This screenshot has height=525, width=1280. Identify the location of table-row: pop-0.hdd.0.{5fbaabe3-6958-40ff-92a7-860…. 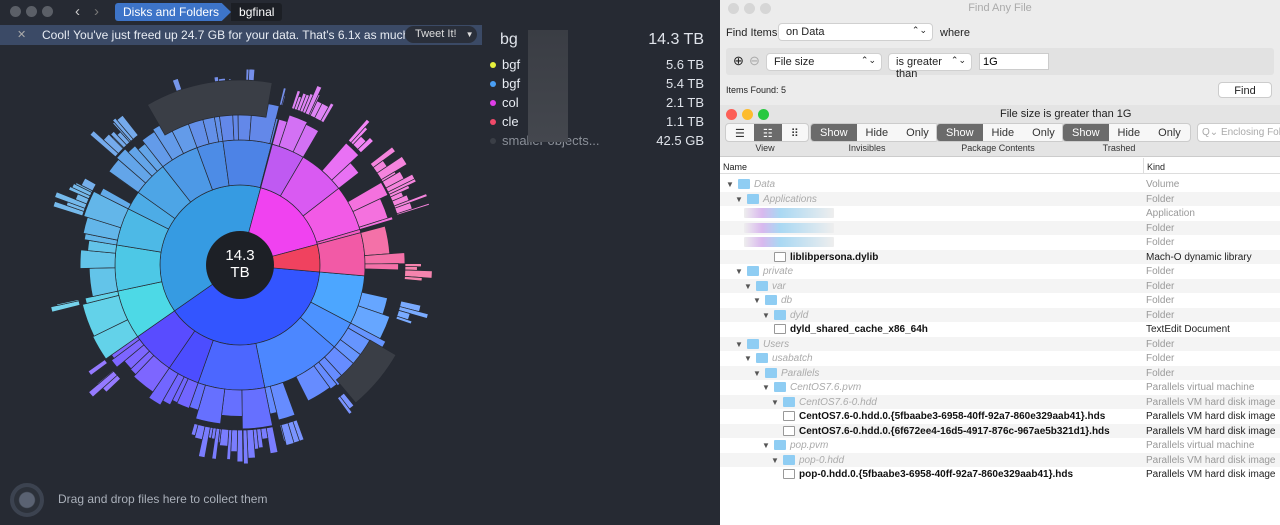
(1000, 474).